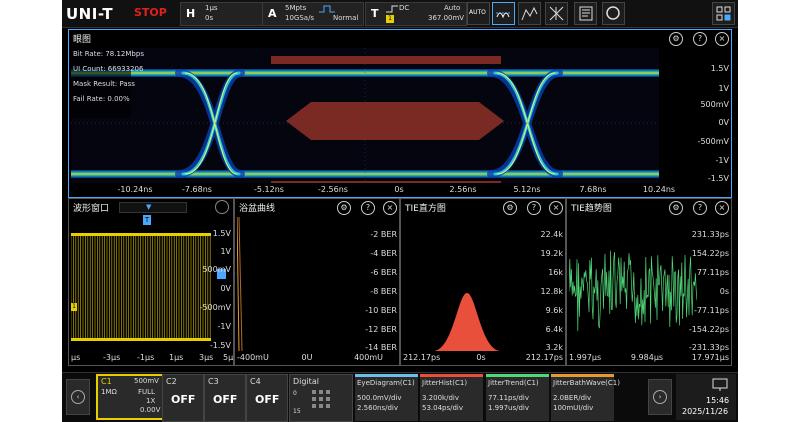 The height and width of the screenshot is (422, 800). I want to click on cursor-icon, so click(556, 13).